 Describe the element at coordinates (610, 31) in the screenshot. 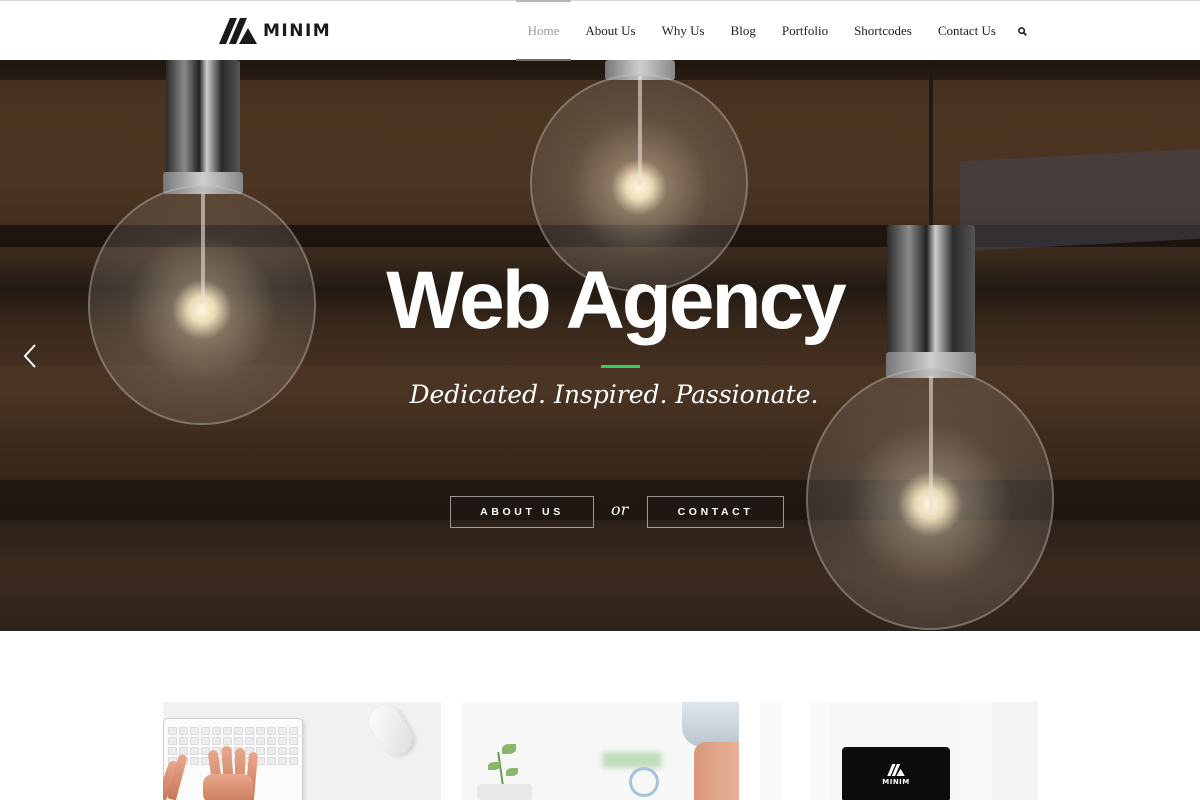

I see `nav-about-us: About Us` at that location.